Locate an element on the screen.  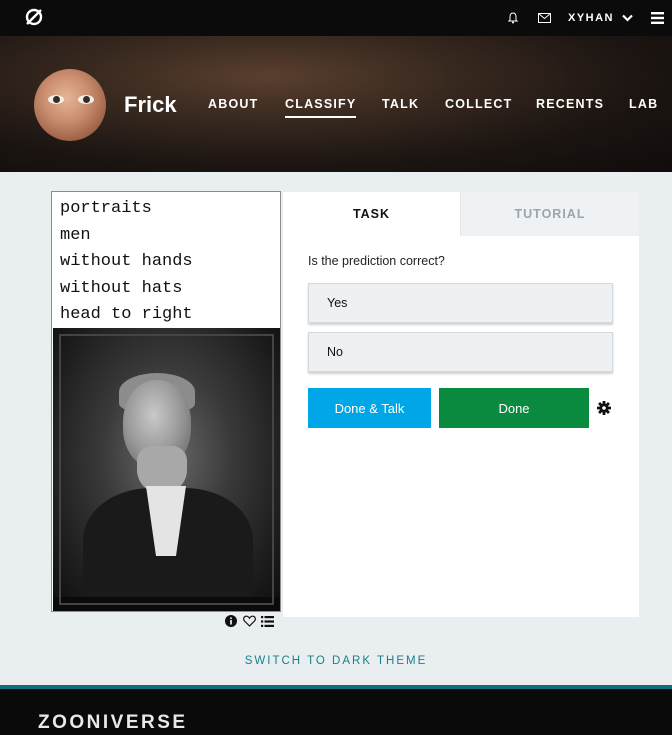
done-button: Done is located at coordinates (514, 408).